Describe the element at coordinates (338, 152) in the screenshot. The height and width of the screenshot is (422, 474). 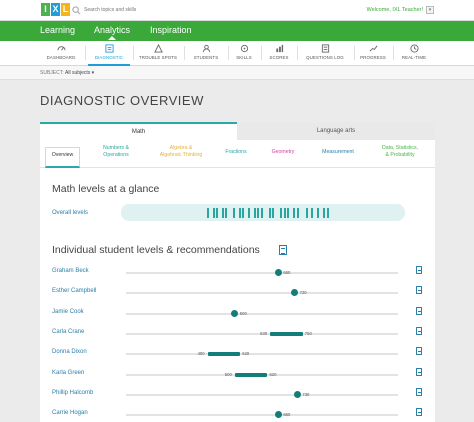
I see `strand-tab-measurement: Measurement` at that location.